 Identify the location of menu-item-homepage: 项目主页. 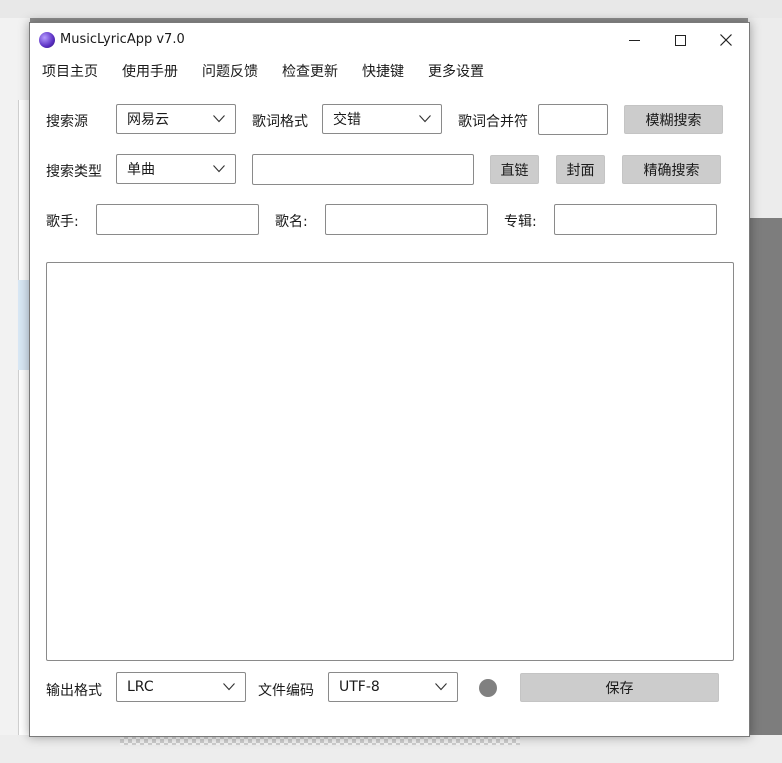
(70, 71).